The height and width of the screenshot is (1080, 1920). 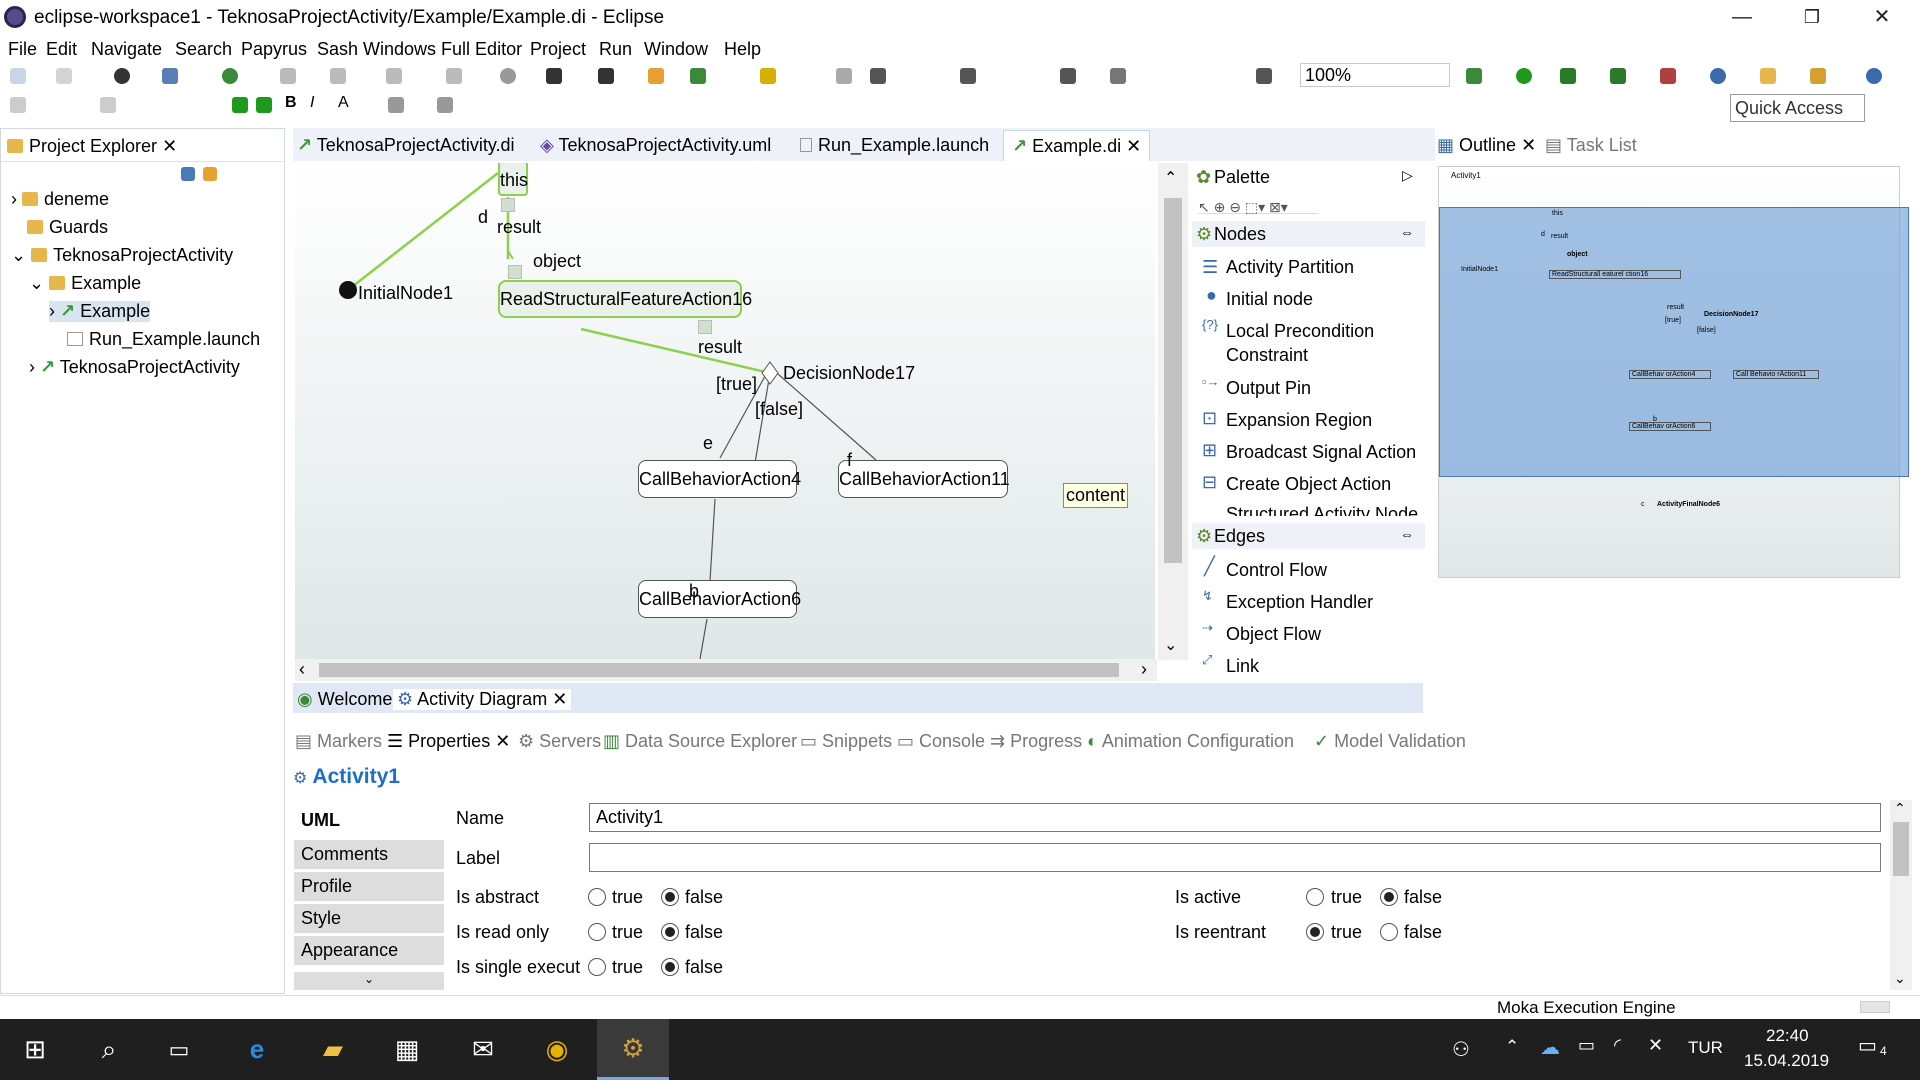 What do you see at coordinates (1901, 895) in the screenshot?
I see `properties-scrollbar: ⌃ ⌄` at bounding box center [1901, 895].